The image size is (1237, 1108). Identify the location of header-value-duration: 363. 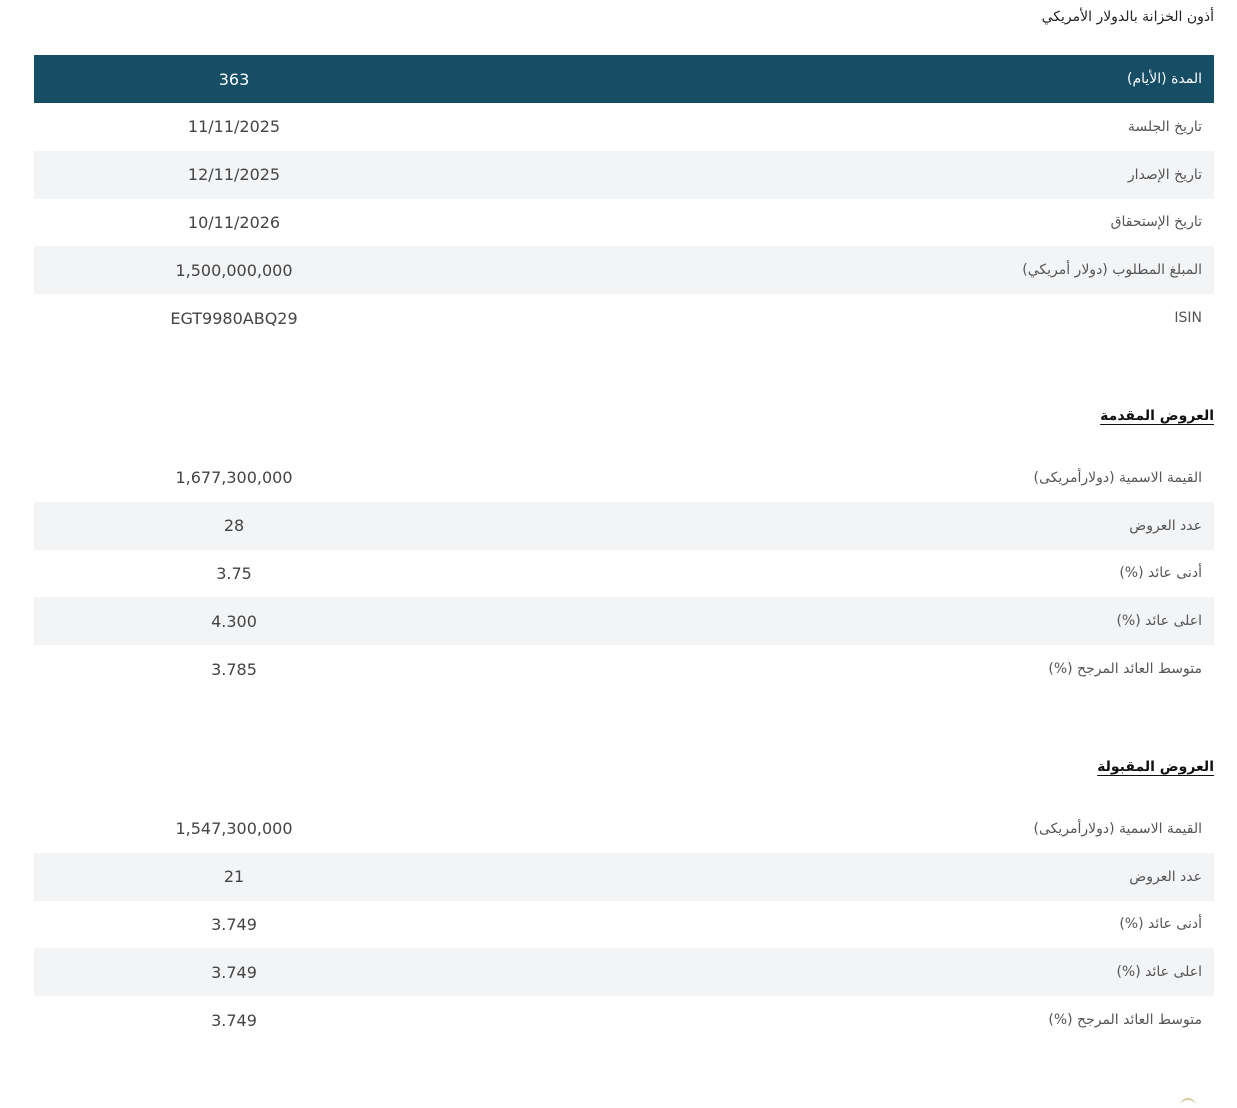
(234, 79).